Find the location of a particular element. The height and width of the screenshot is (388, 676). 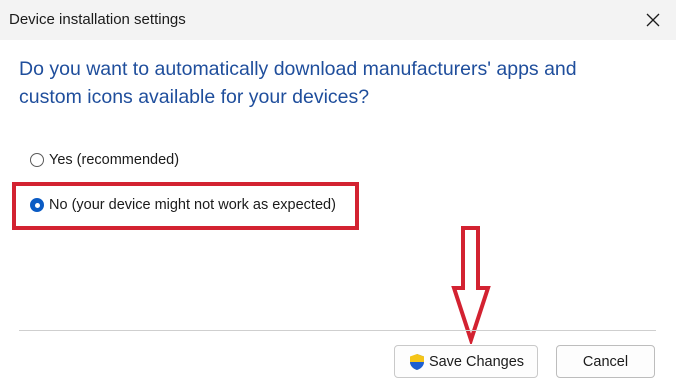

annotation-arrow-icon is located at coordinates (471, 285).